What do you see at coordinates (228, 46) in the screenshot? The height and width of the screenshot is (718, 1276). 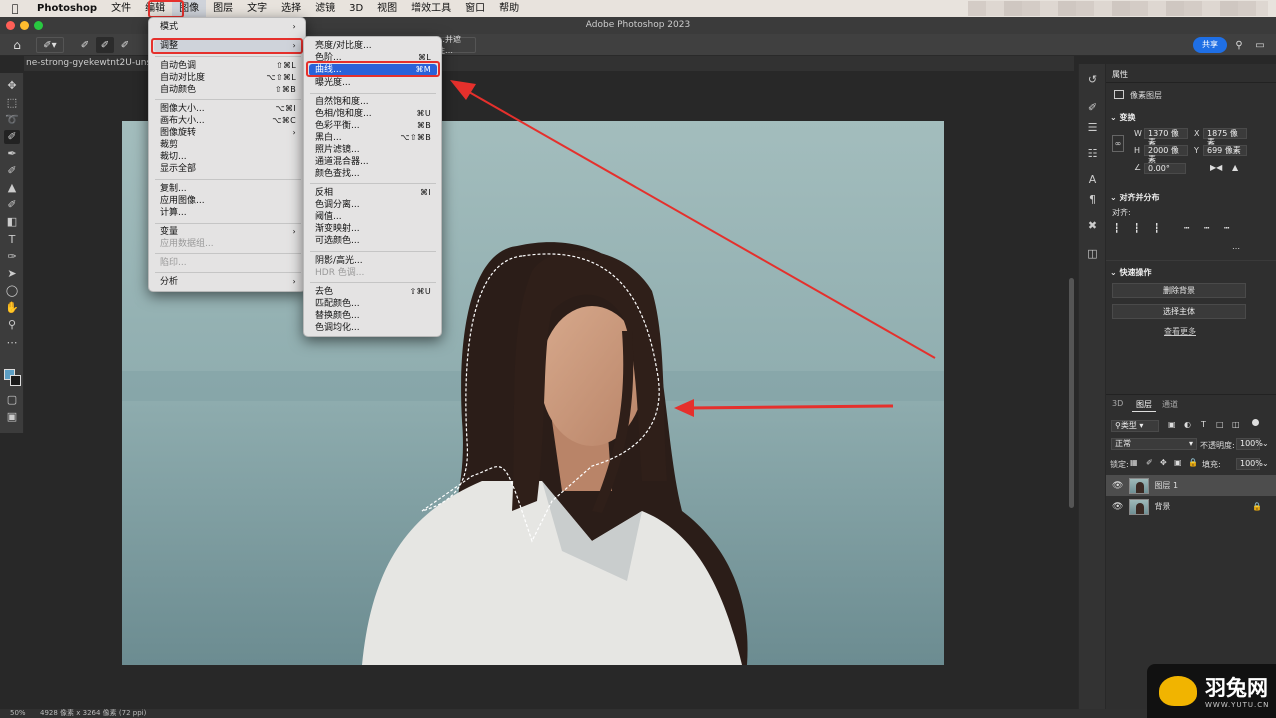 I see `menu-item-adjustments: 调整 ›` at bounding box center [228, 46].